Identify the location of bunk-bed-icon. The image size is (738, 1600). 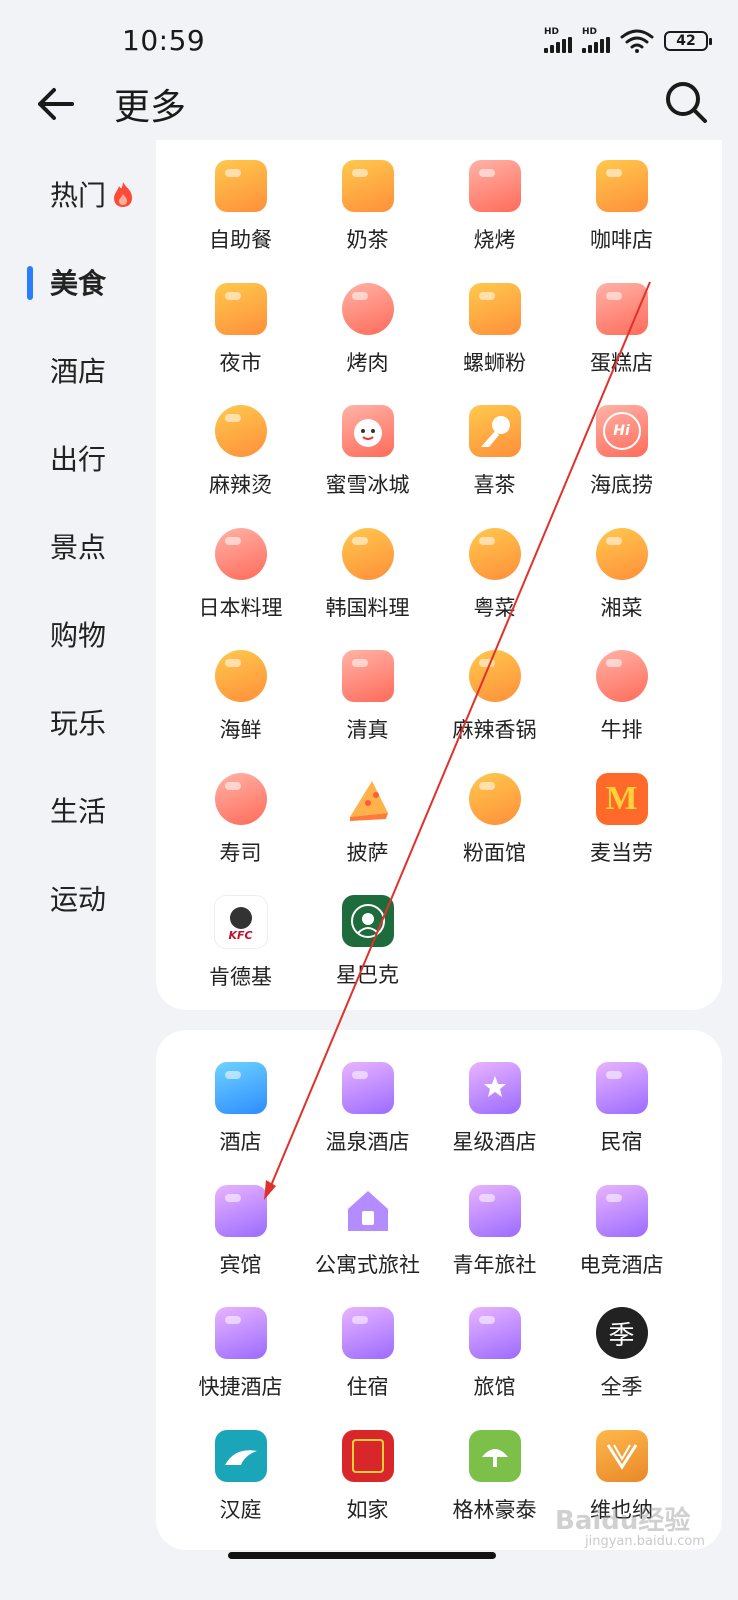
(494, 1210).